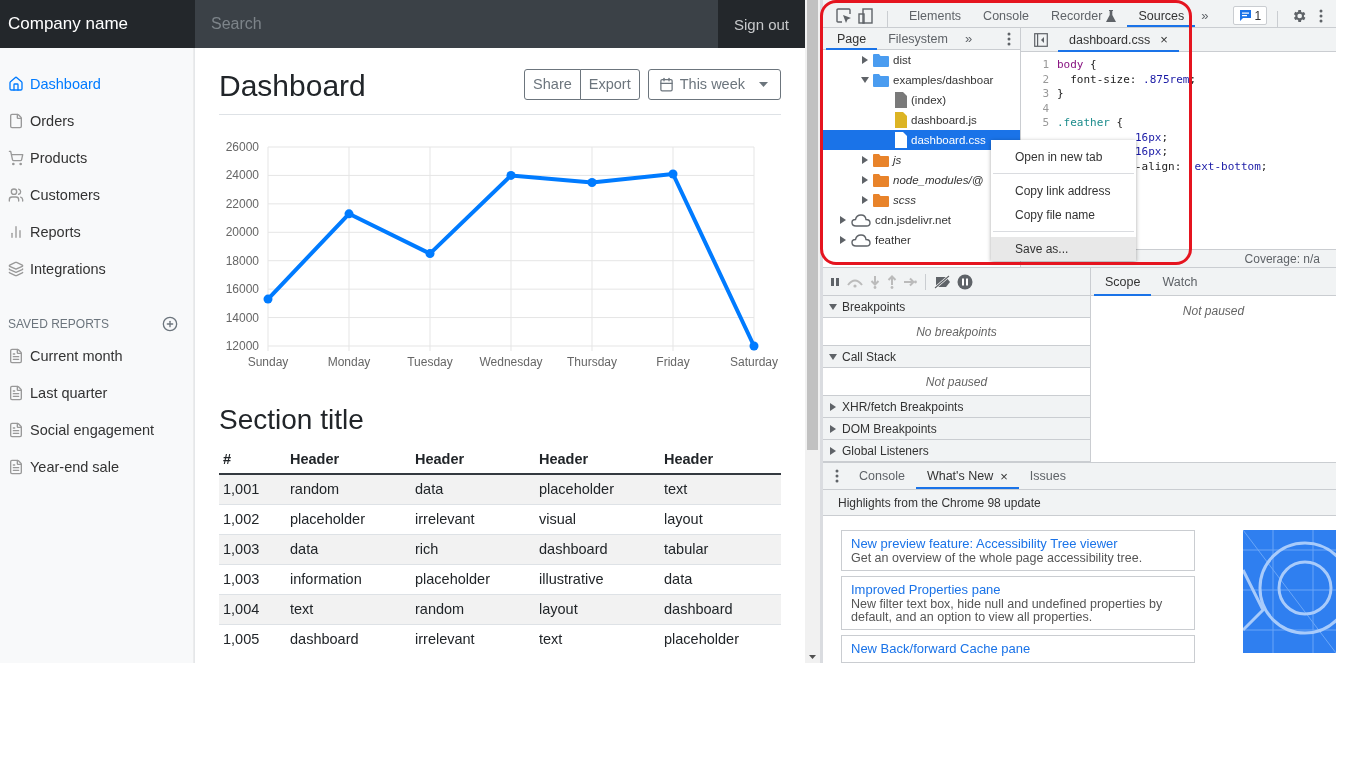  What do you see at coordinates (1123, 281) in the screenshot?
I see `pane-tab: Scope` at bounding box center [1123, 281].